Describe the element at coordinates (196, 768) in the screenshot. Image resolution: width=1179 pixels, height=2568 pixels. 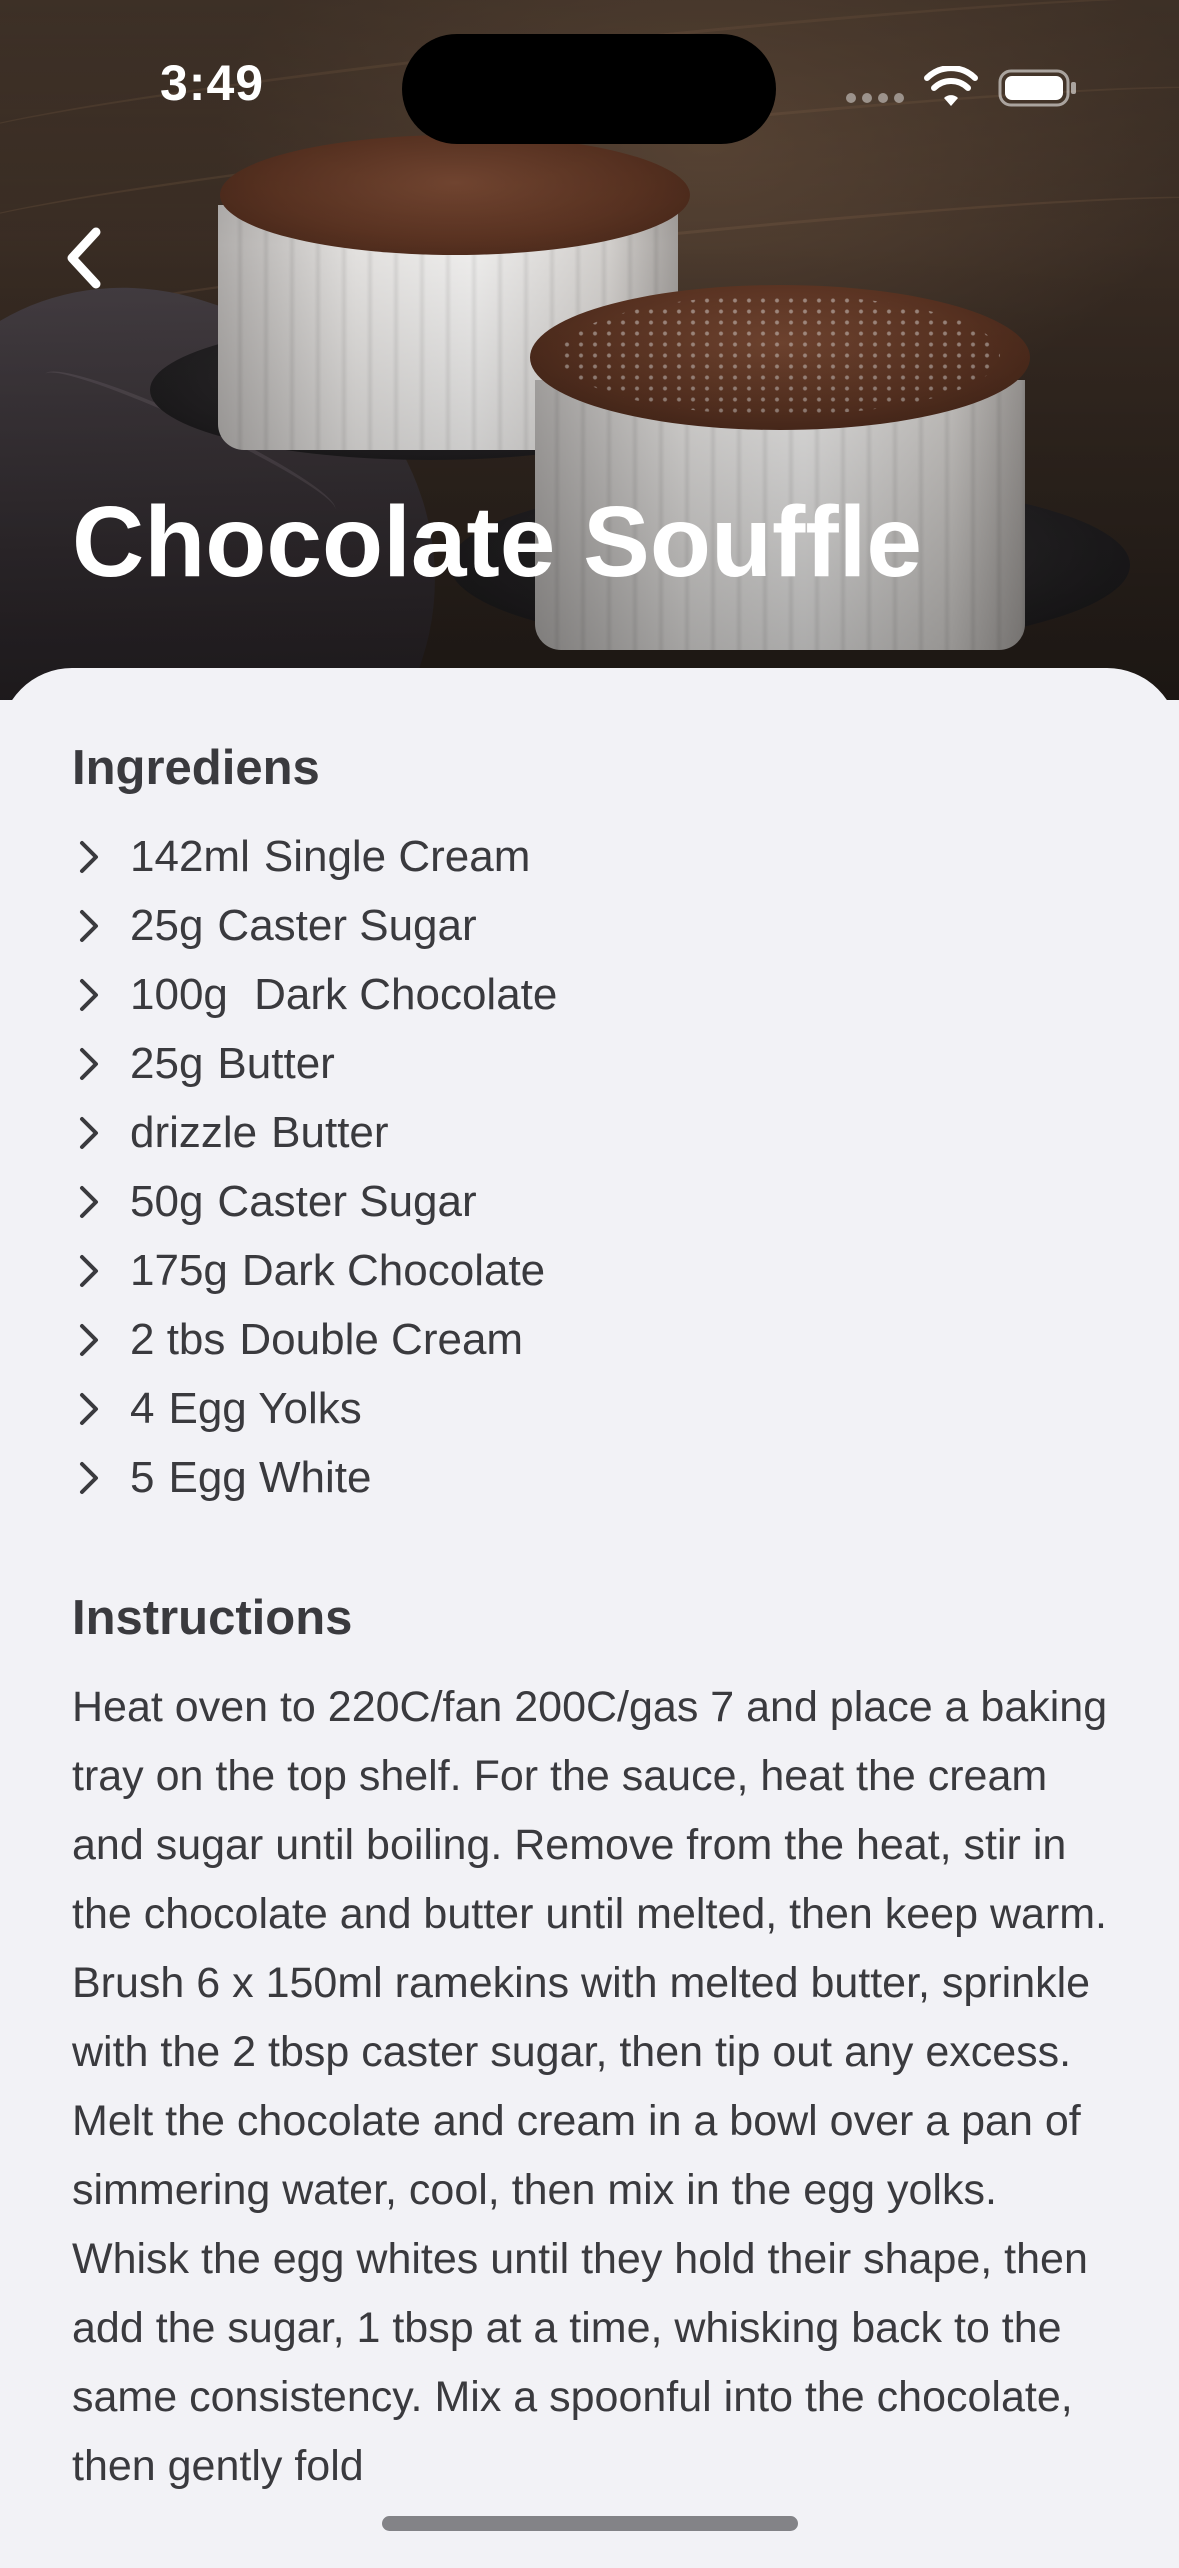
I see `ingredients-heading: Ingrediens` at that location.